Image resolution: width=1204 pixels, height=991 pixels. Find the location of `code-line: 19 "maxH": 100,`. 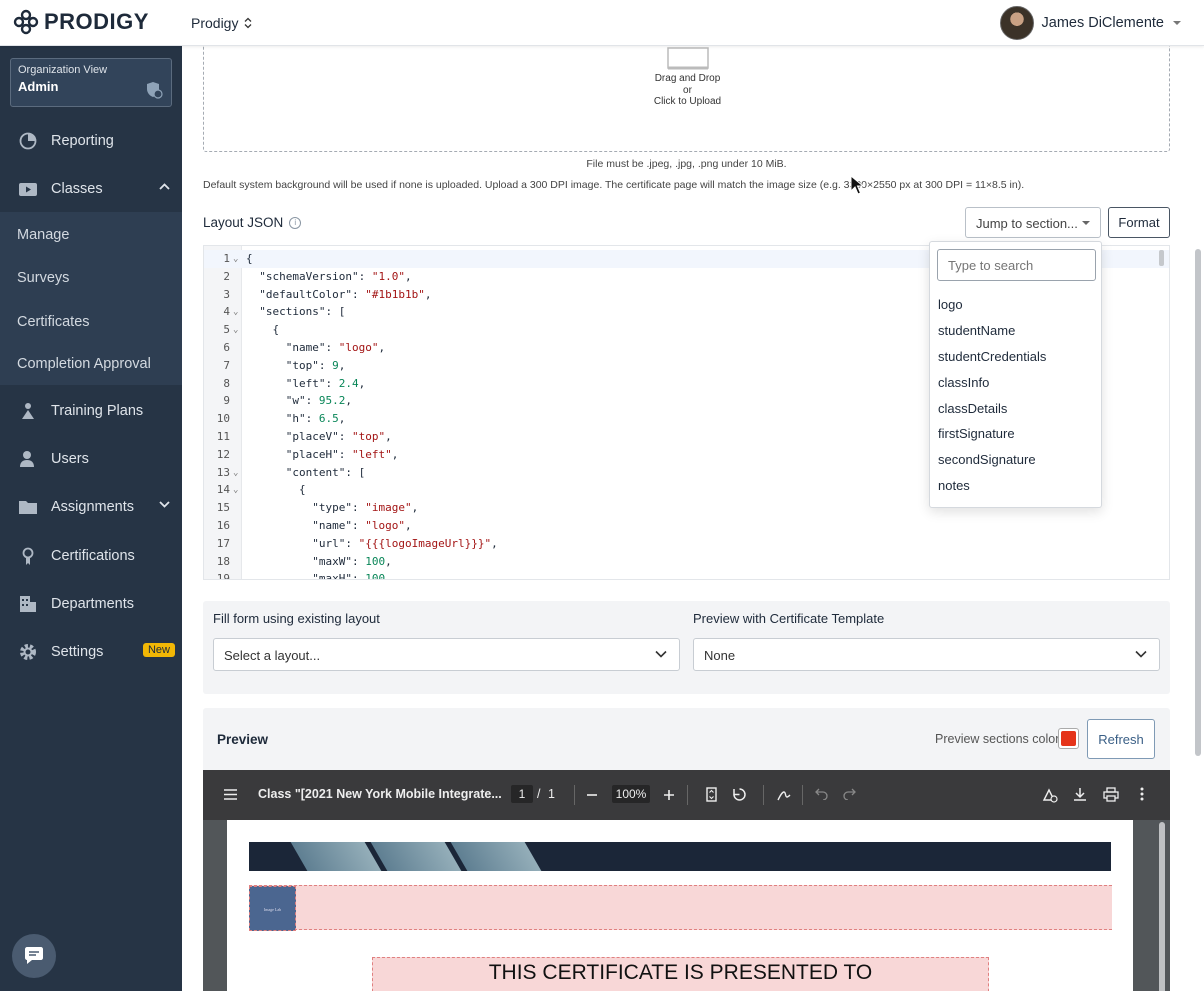

code-line: 19 "maxH": 100, is located at coordinates (686, 575).